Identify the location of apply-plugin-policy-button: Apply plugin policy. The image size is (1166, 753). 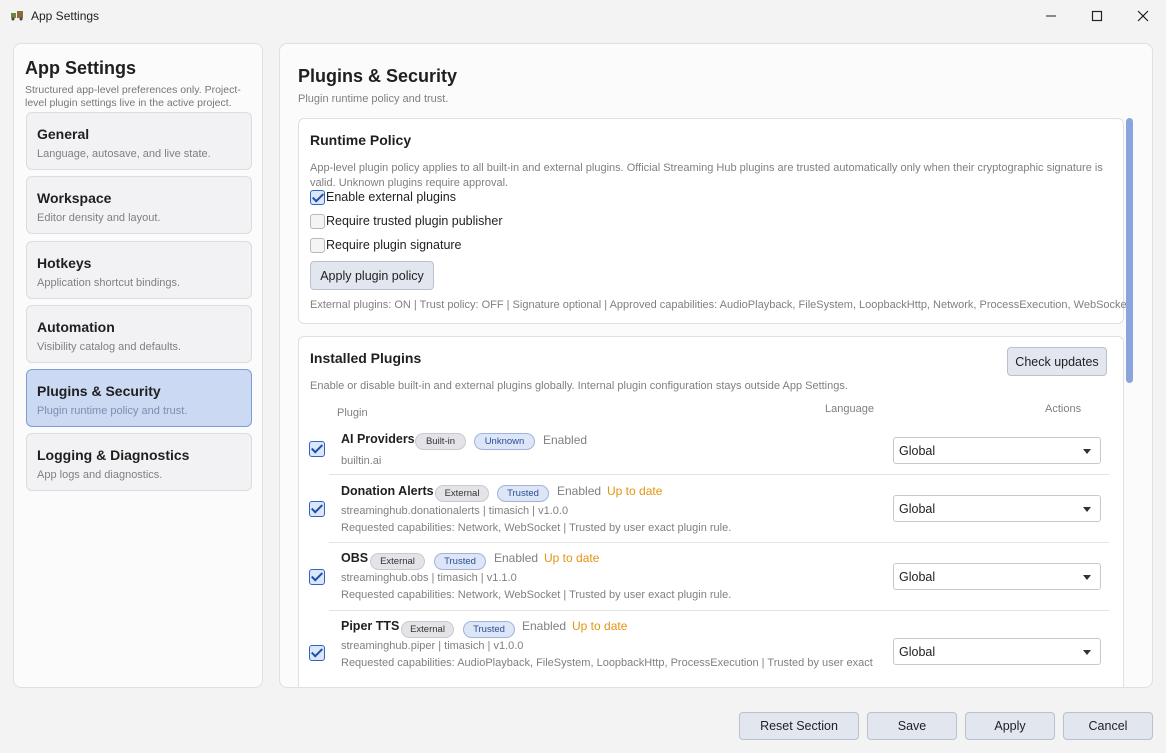
(372, 275).